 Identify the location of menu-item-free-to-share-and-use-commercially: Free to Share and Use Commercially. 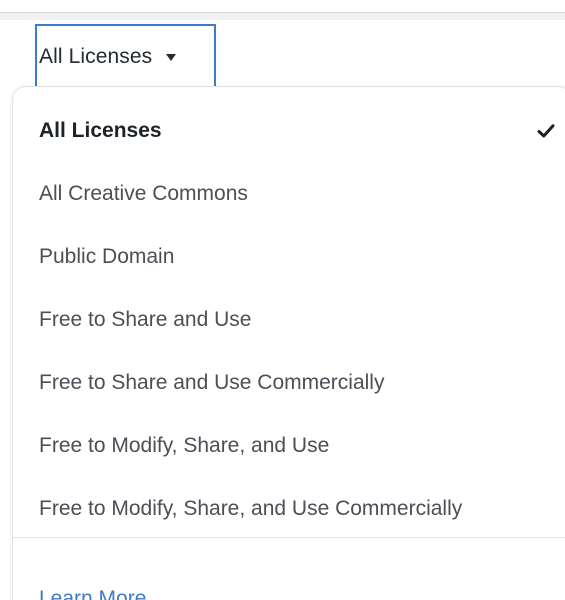
(299, 383).